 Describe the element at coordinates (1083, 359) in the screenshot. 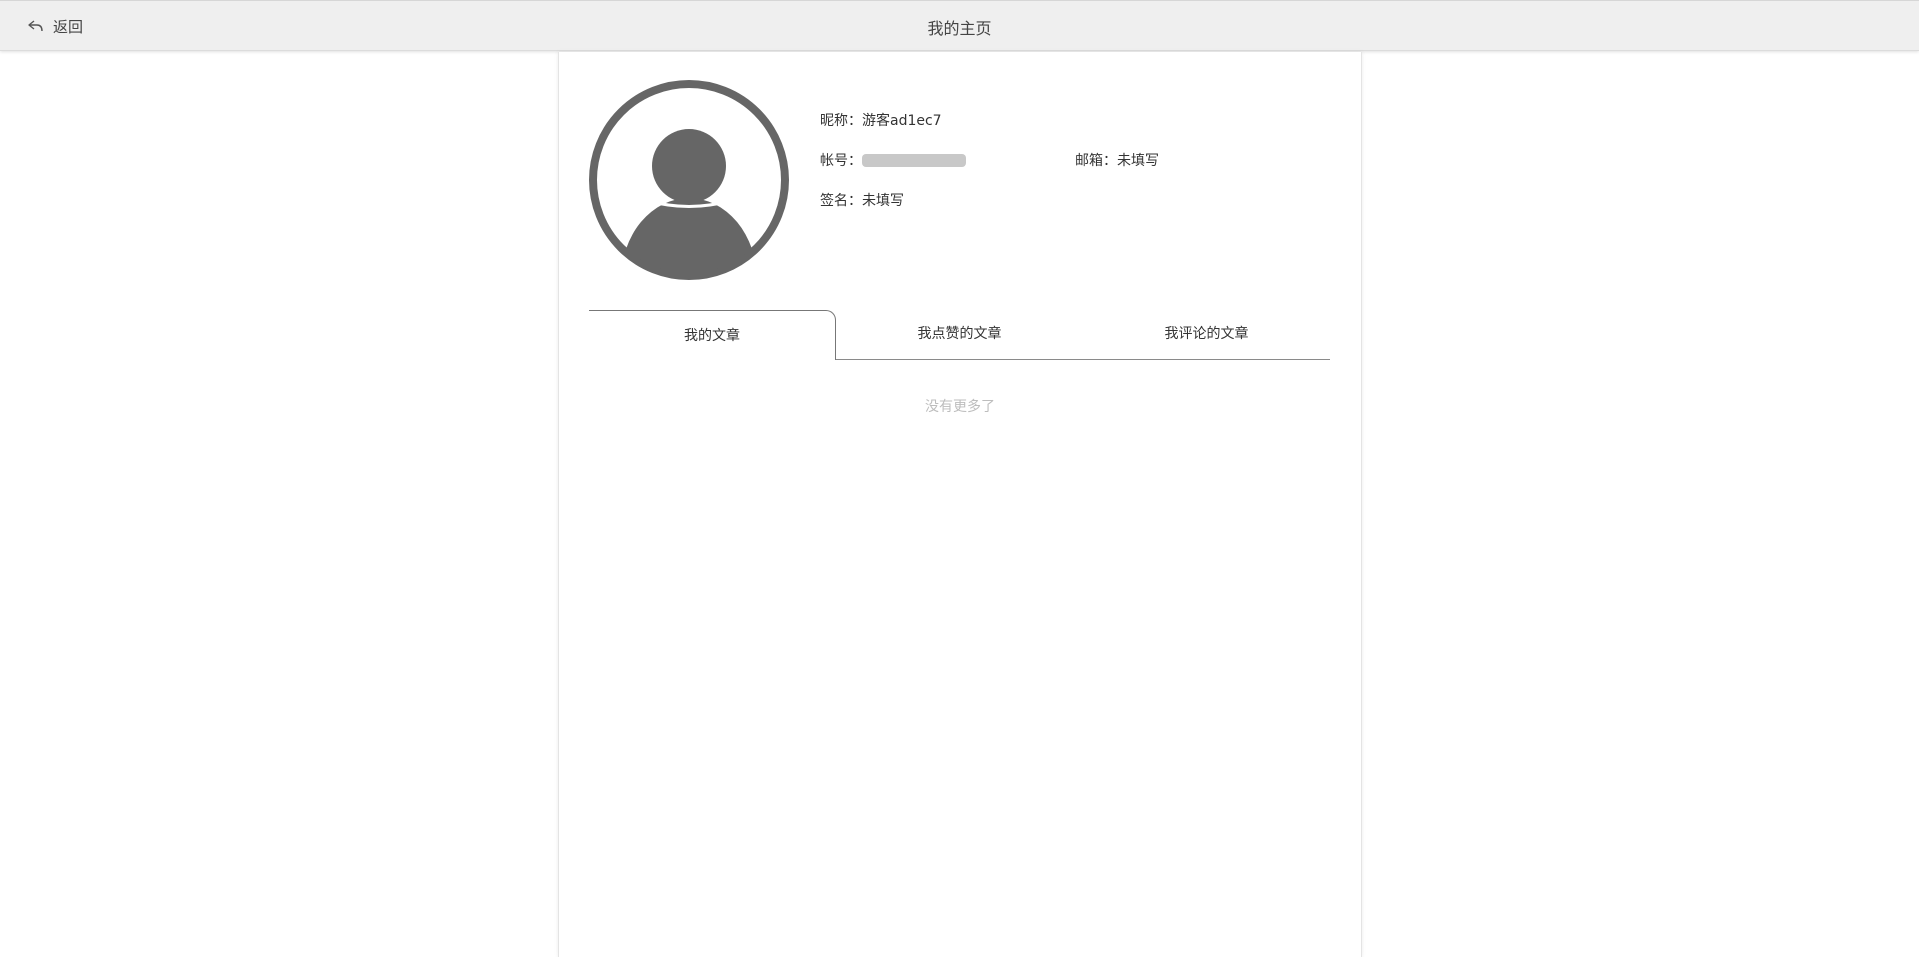

I see `tabs-divider` at that location.